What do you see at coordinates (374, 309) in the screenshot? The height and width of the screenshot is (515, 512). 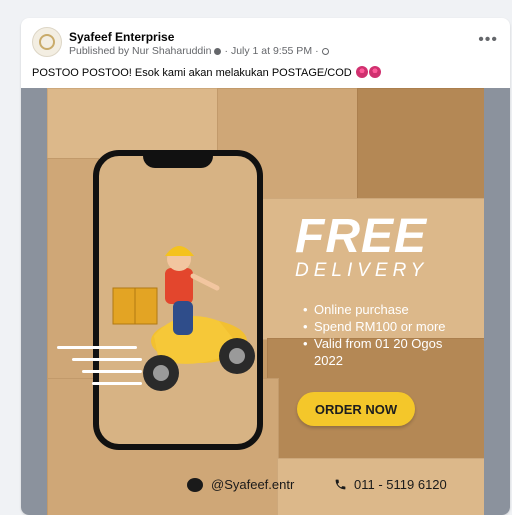 I see `bullet-item: Online purchase` at bounding box center [374, 309].